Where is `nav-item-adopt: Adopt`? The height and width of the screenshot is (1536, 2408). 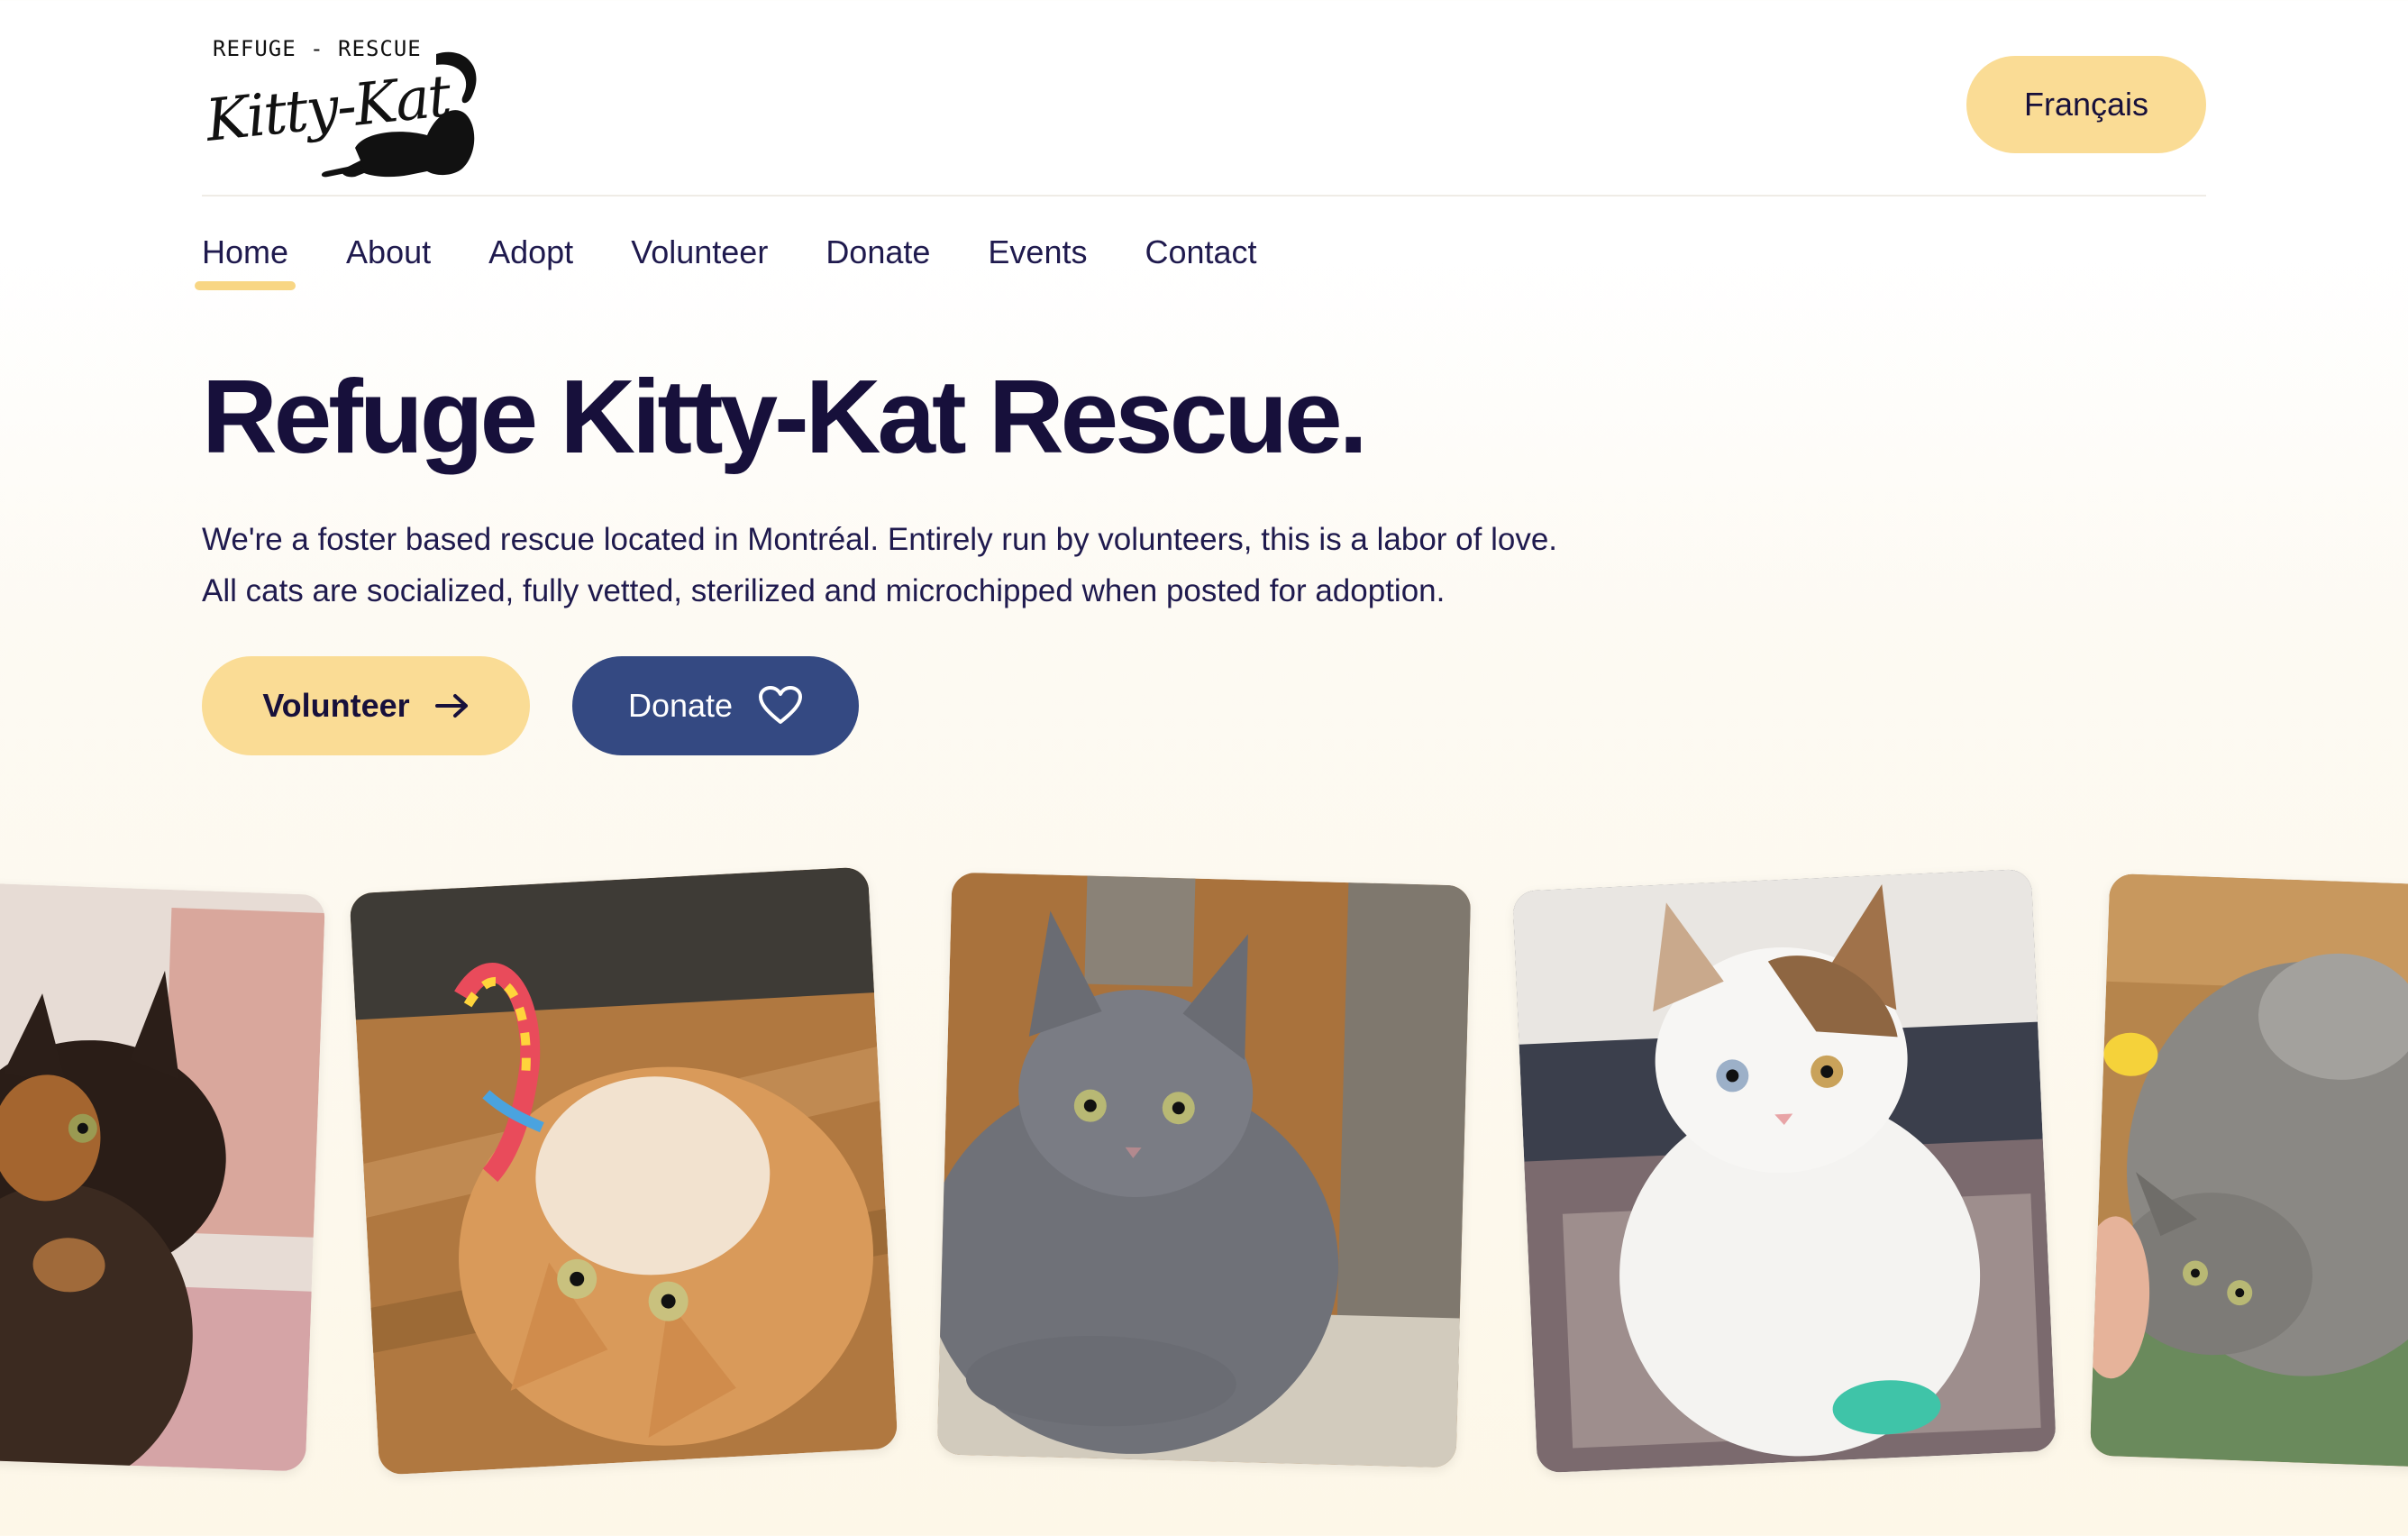 nav-item-adopt: Adopt is located at coordinates (530, 252).